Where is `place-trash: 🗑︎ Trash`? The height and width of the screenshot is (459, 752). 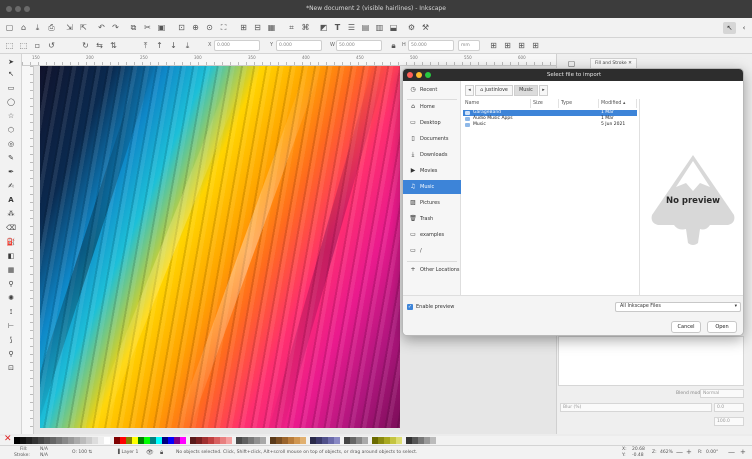
place-trash: 🗑︎ Trash is located at coordinates (432, 219).